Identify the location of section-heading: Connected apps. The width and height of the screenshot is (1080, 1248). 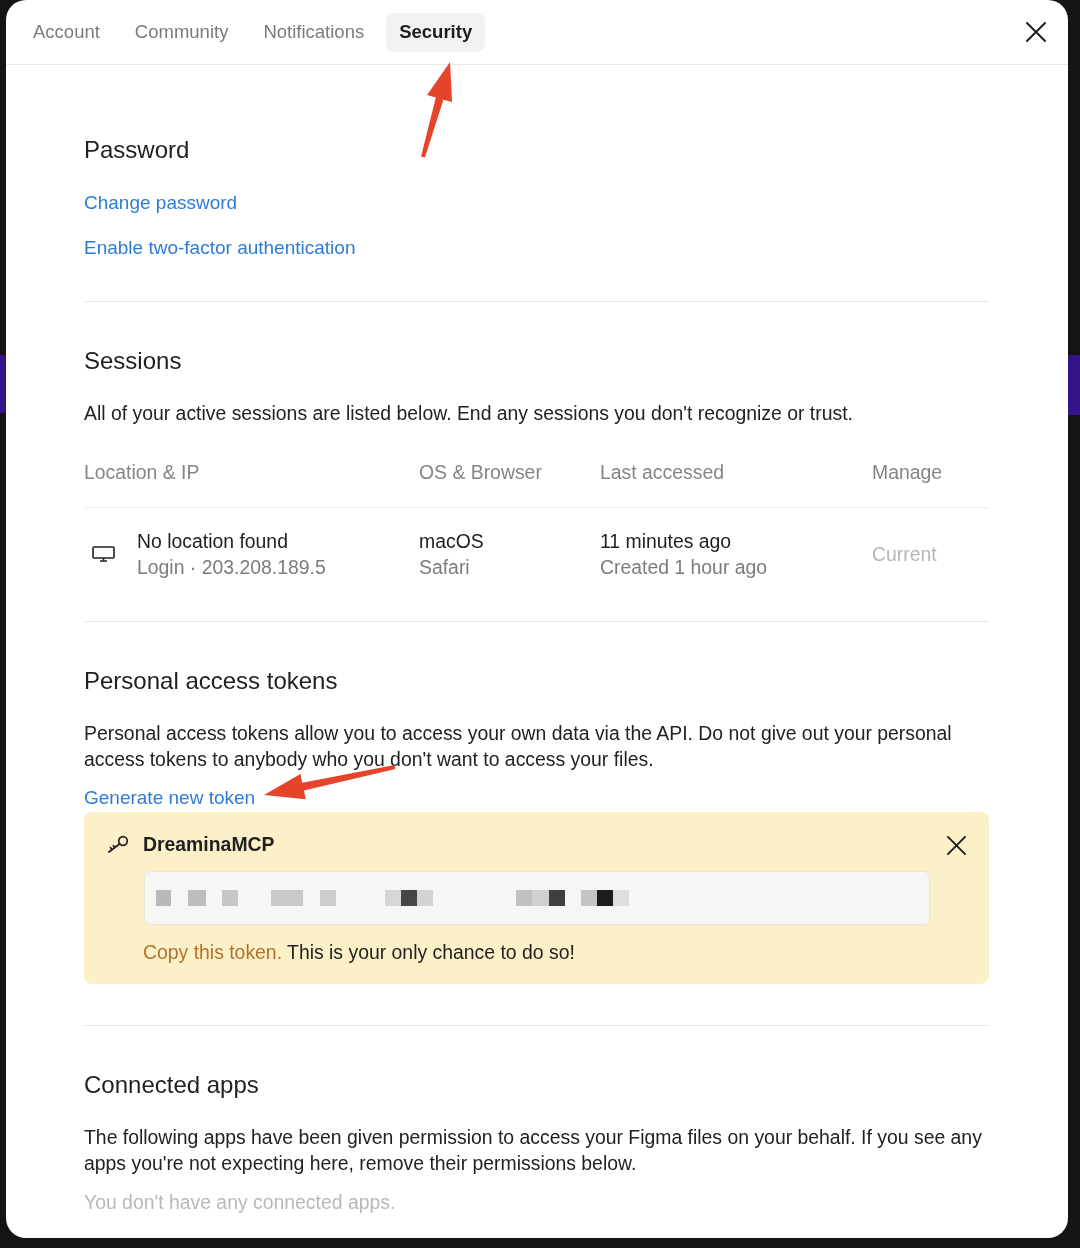
(172, 1085).